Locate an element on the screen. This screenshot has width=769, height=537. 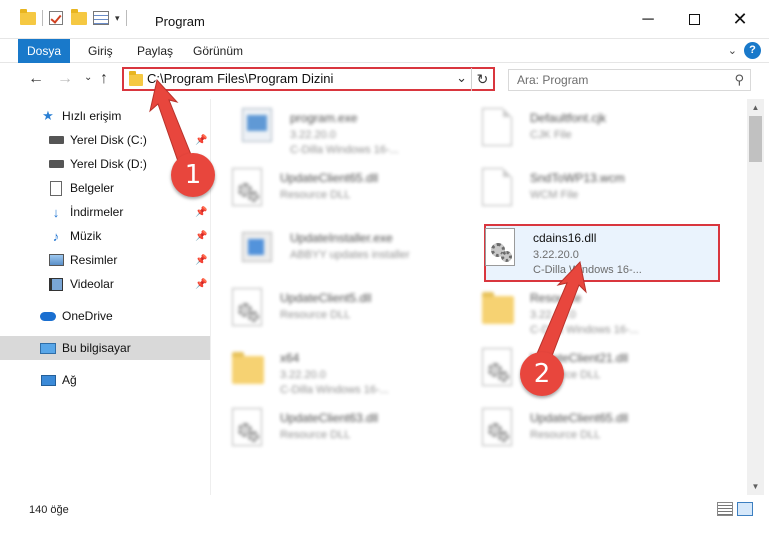
installer-icon is located at coordinates (259, 249).